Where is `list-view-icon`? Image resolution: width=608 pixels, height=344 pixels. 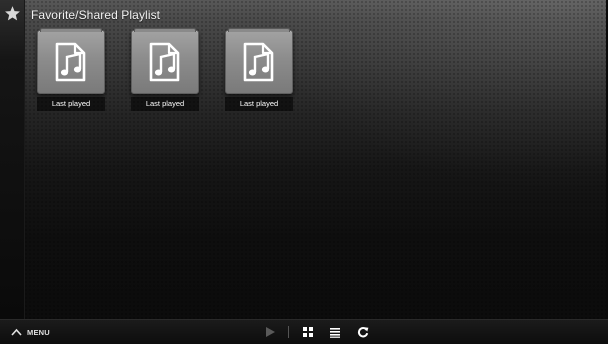 list-view-icon is located at coordinates (335, 332).